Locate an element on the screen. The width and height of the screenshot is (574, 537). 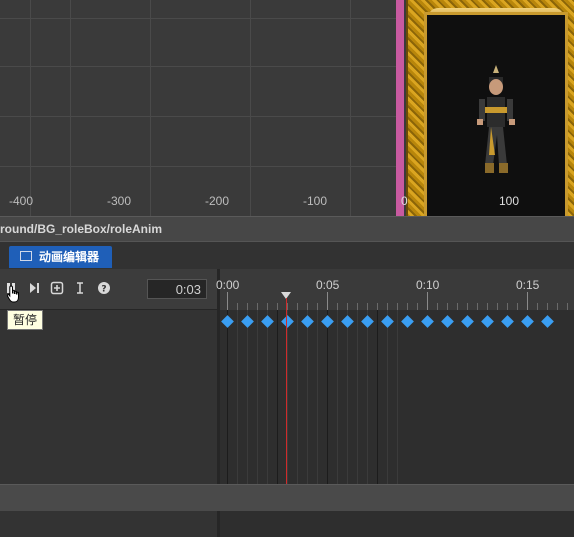
add-keyframe-icon is located at coordinates (57, 288).